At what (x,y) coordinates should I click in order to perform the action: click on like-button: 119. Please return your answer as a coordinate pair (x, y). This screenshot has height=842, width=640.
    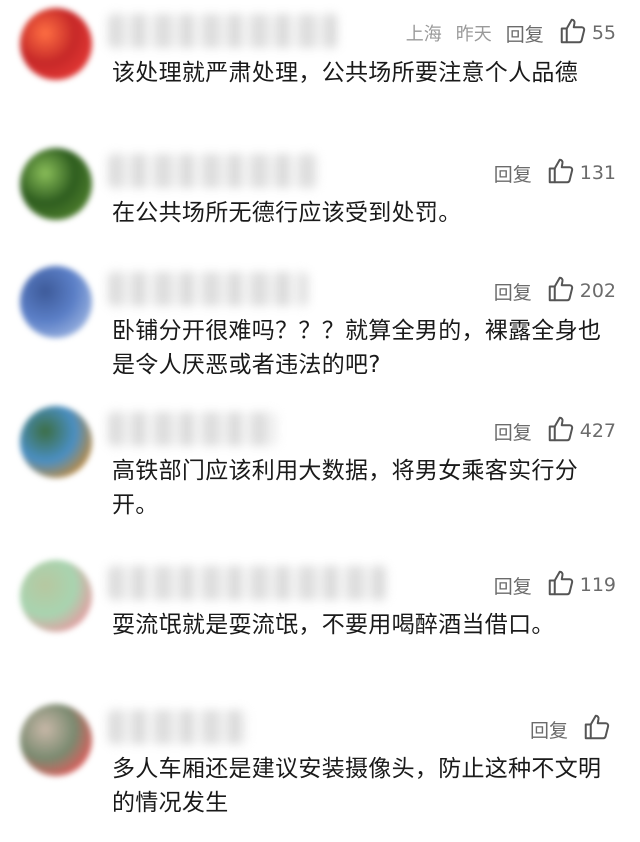
    Looking at the image, I should click on (581, 585).